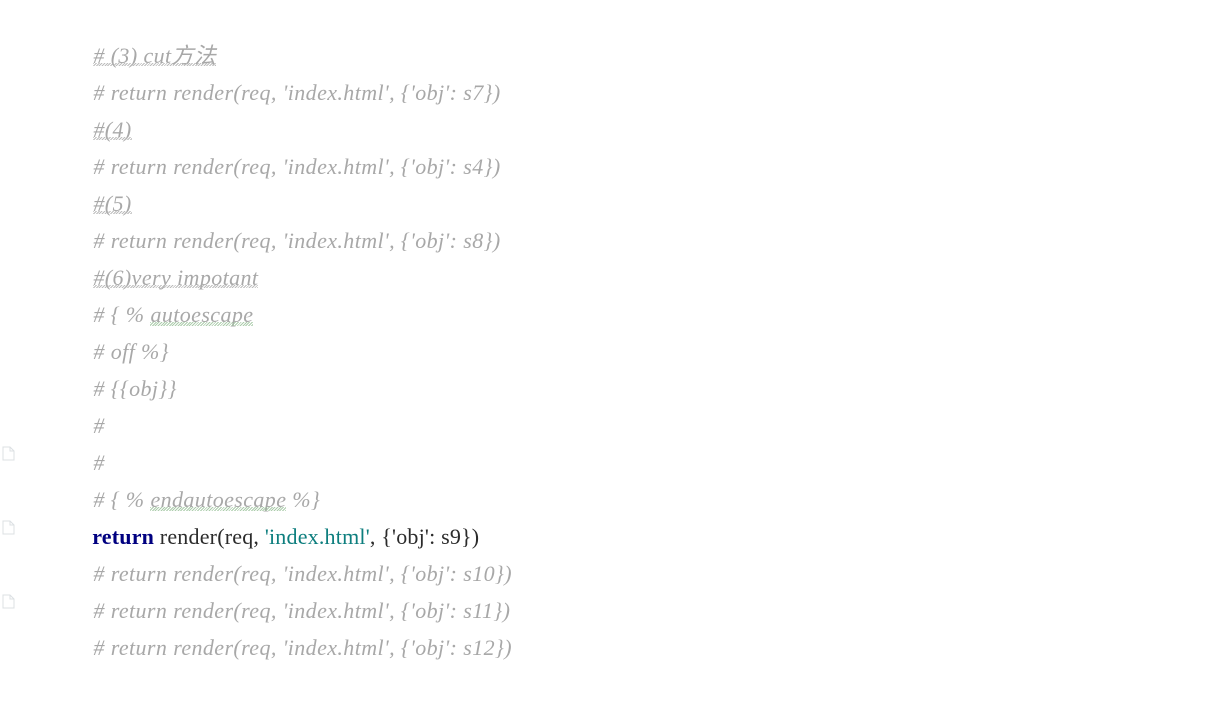 This screenshot has height=703, width=1227. What do you see at coordinates (189, 478) in the screenshot?
I see `code-line: # { % endautoescape %}` at bounding box center [189, 478].